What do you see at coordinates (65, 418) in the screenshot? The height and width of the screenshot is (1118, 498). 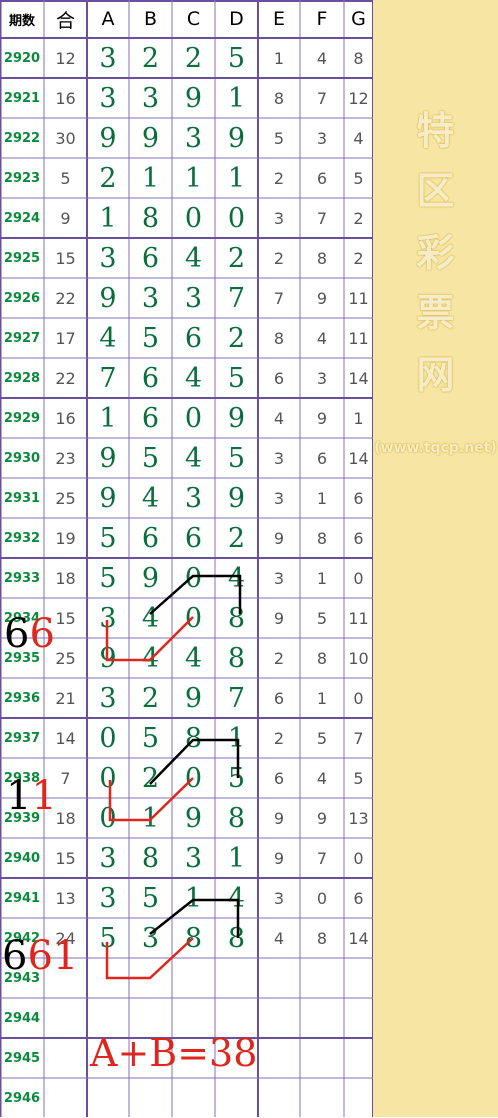 I see `row-sum: 16` at bounding box center [65, 418].